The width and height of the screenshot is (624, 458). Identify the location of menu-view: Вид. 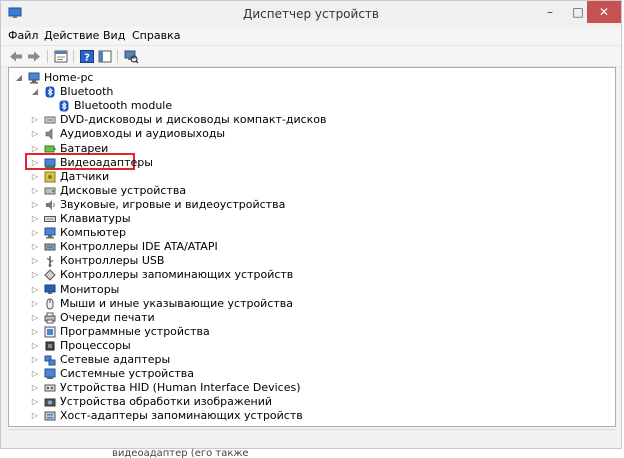
(114, 35).